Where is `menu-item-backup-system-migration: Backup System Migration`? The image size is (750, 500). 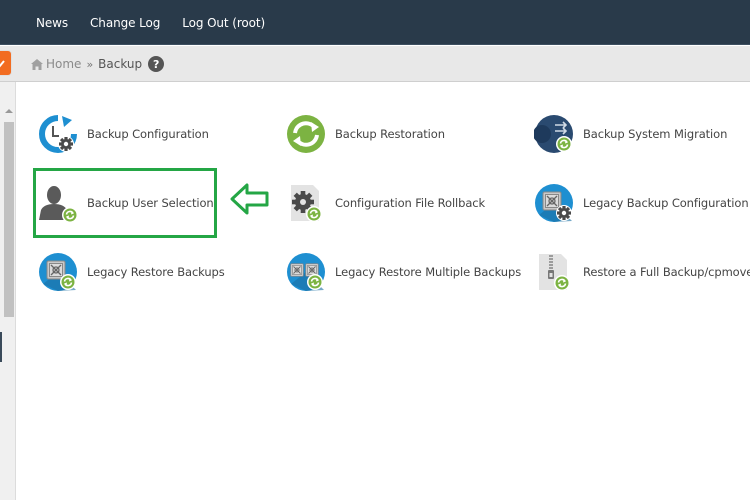 menu-item-backup-system-migration: Backup System Migration is located at coordinates (630, 134).